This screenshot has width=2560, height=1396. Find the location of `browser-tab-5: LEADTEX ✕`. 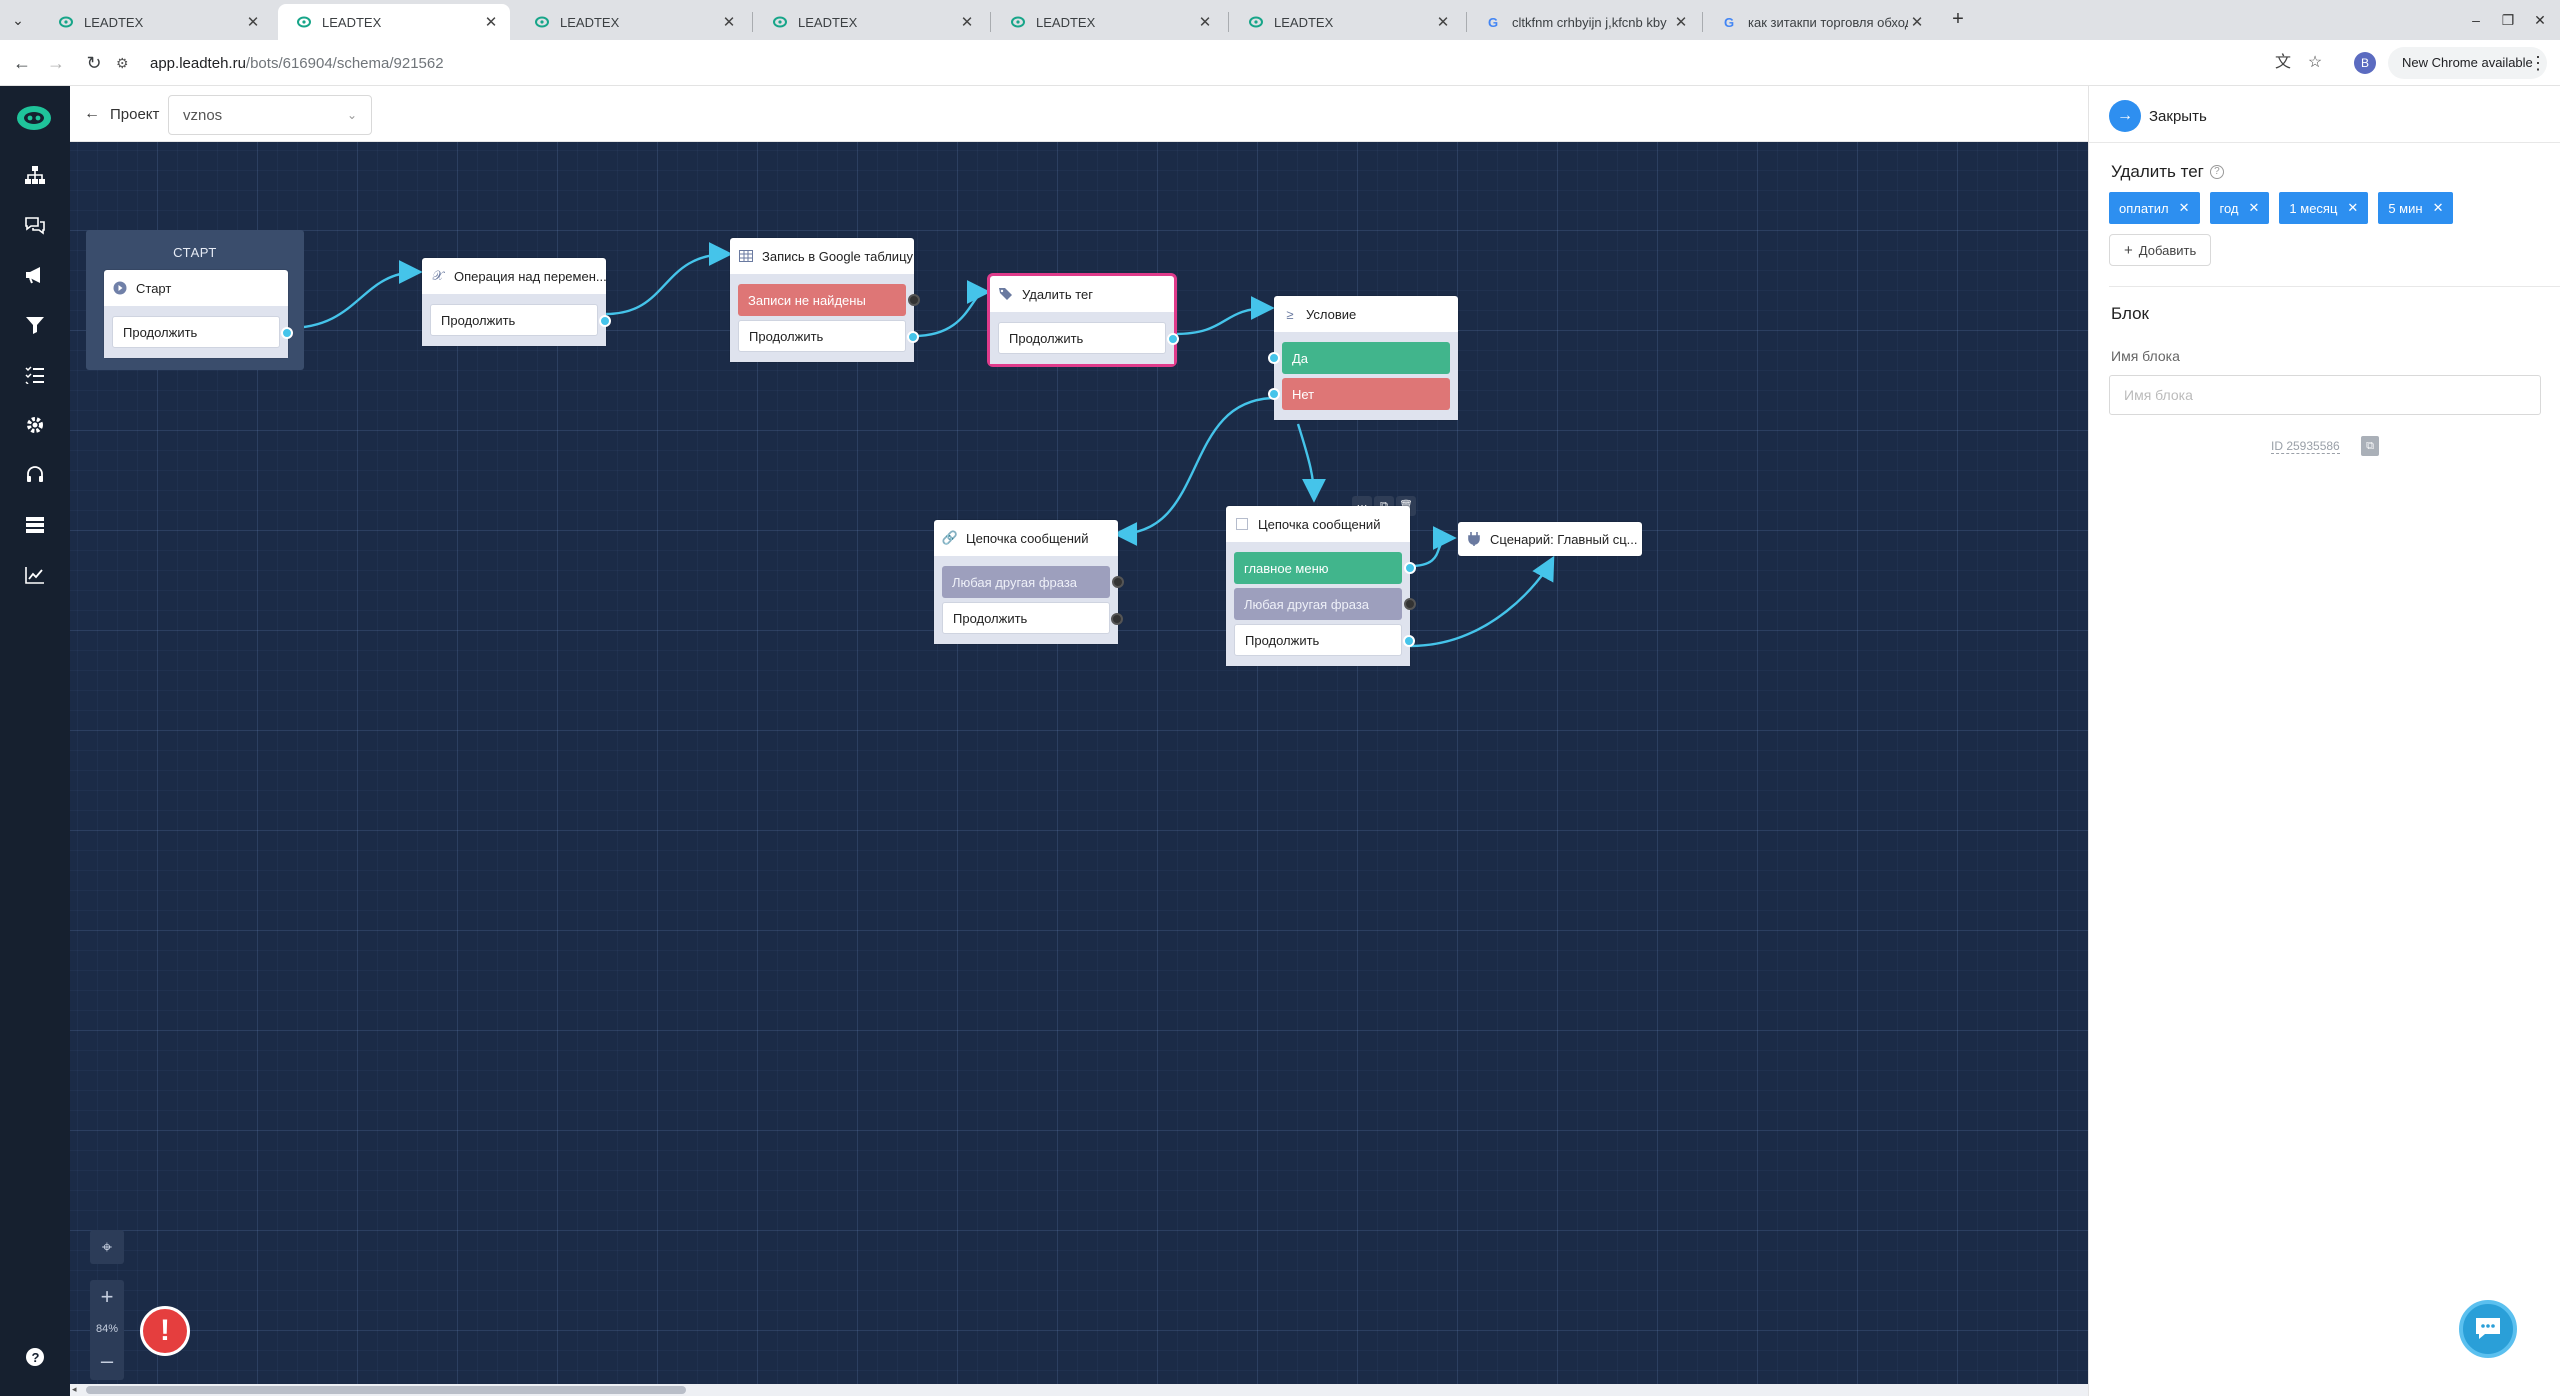

browser-tab-5: LEADTEX ✕ is located at coordinates (1108, 22).